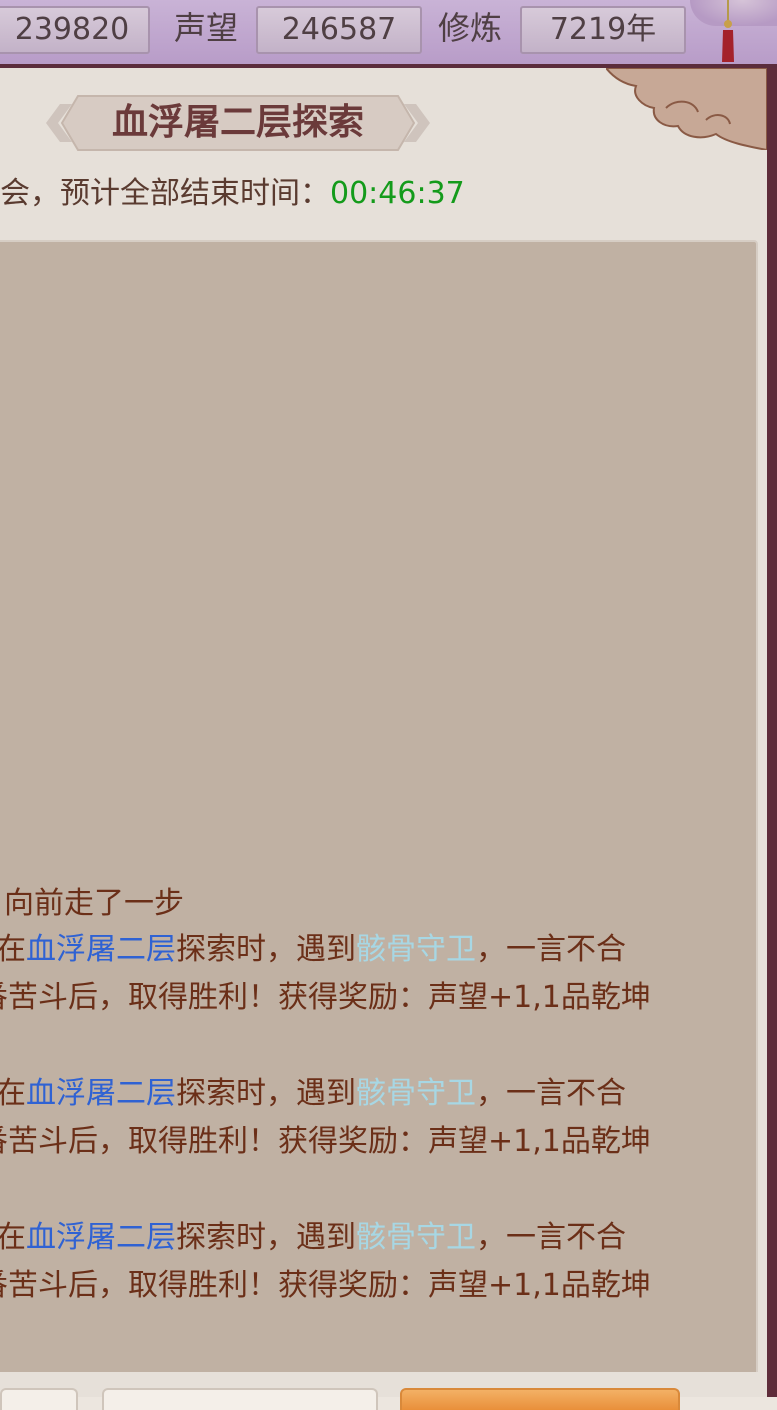  What do you see at coordinates (237, 122) in the screenshot?
I see `panel-title: 血浮屠二层探索` at bounding box center [237, 122].